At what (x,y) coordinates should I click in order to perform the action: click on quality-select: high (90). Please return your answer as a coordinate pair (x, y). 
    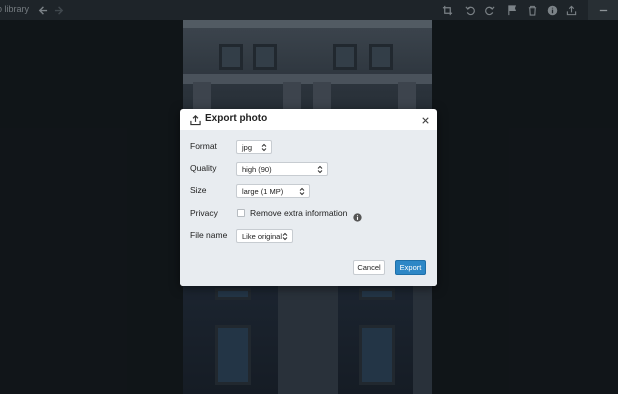
    Looking at the image, I should click on (282, 169).